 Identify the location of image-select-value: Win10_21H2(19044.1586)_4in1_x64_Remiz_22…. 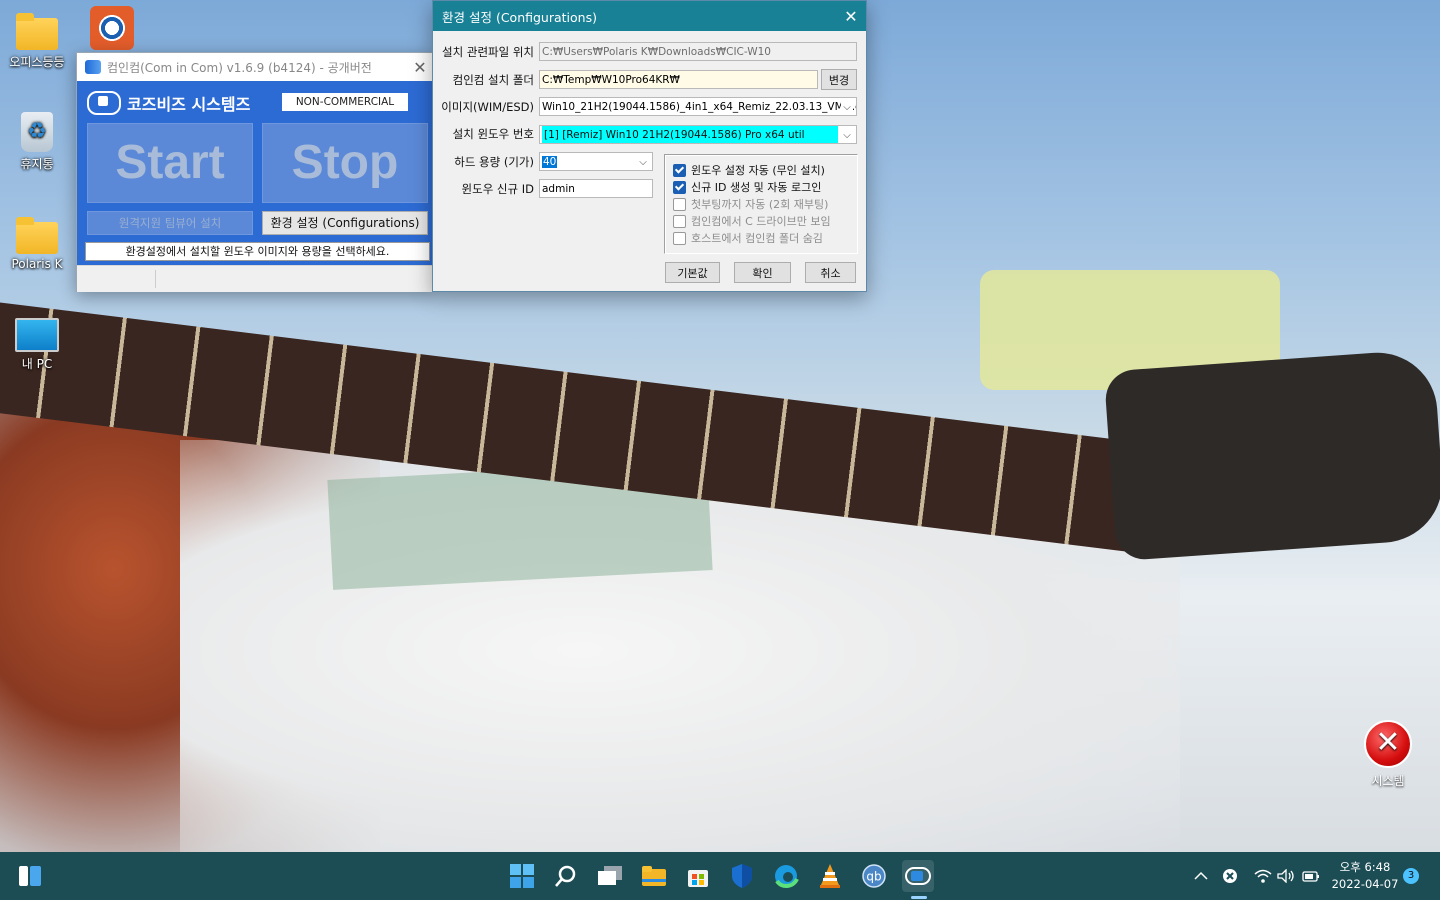
(699, 107).